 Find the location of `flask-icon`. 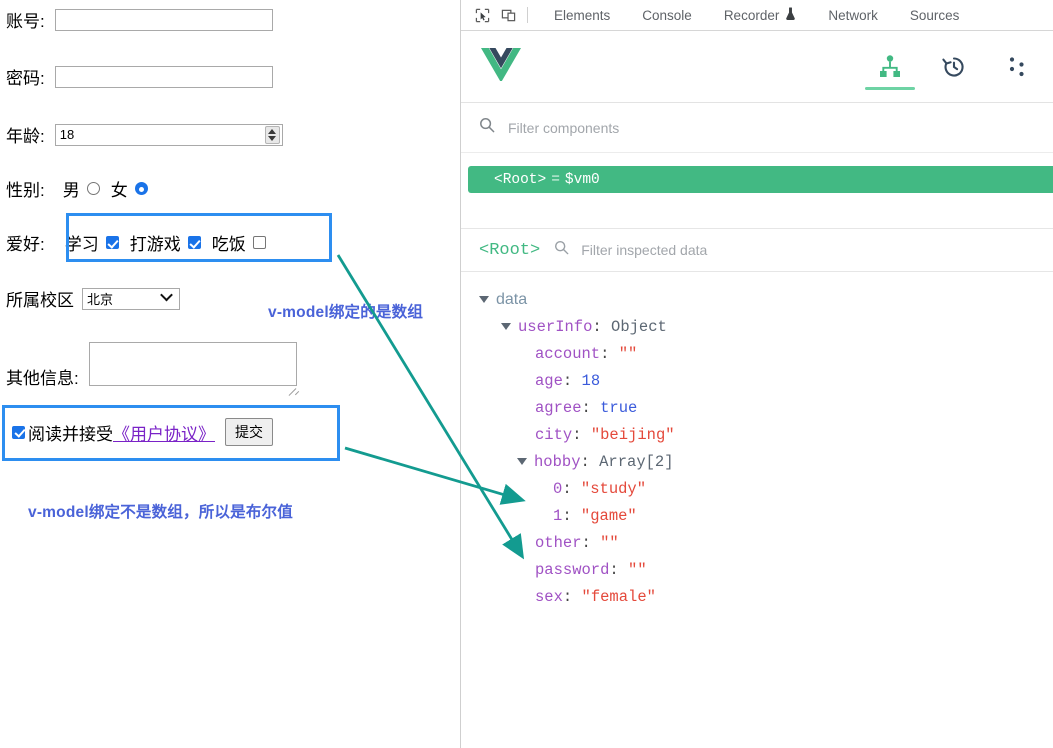

flask-icon is located at coordinates (790, 15).